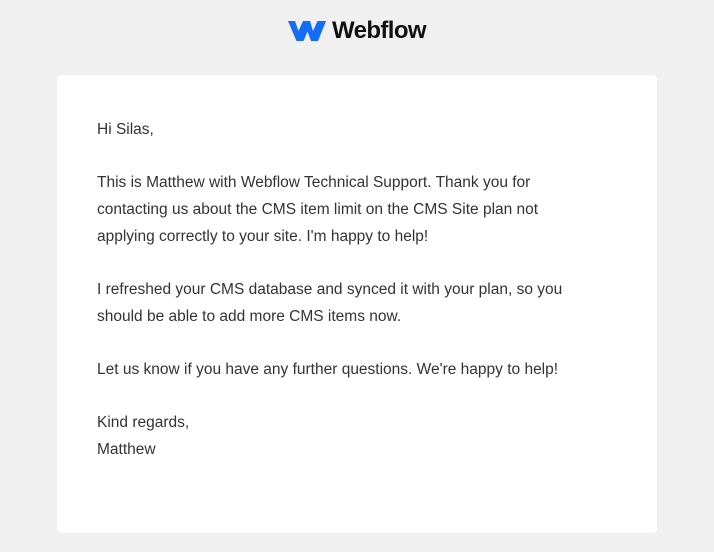  I want to click on webflow-w-icon, so click(306, 31).